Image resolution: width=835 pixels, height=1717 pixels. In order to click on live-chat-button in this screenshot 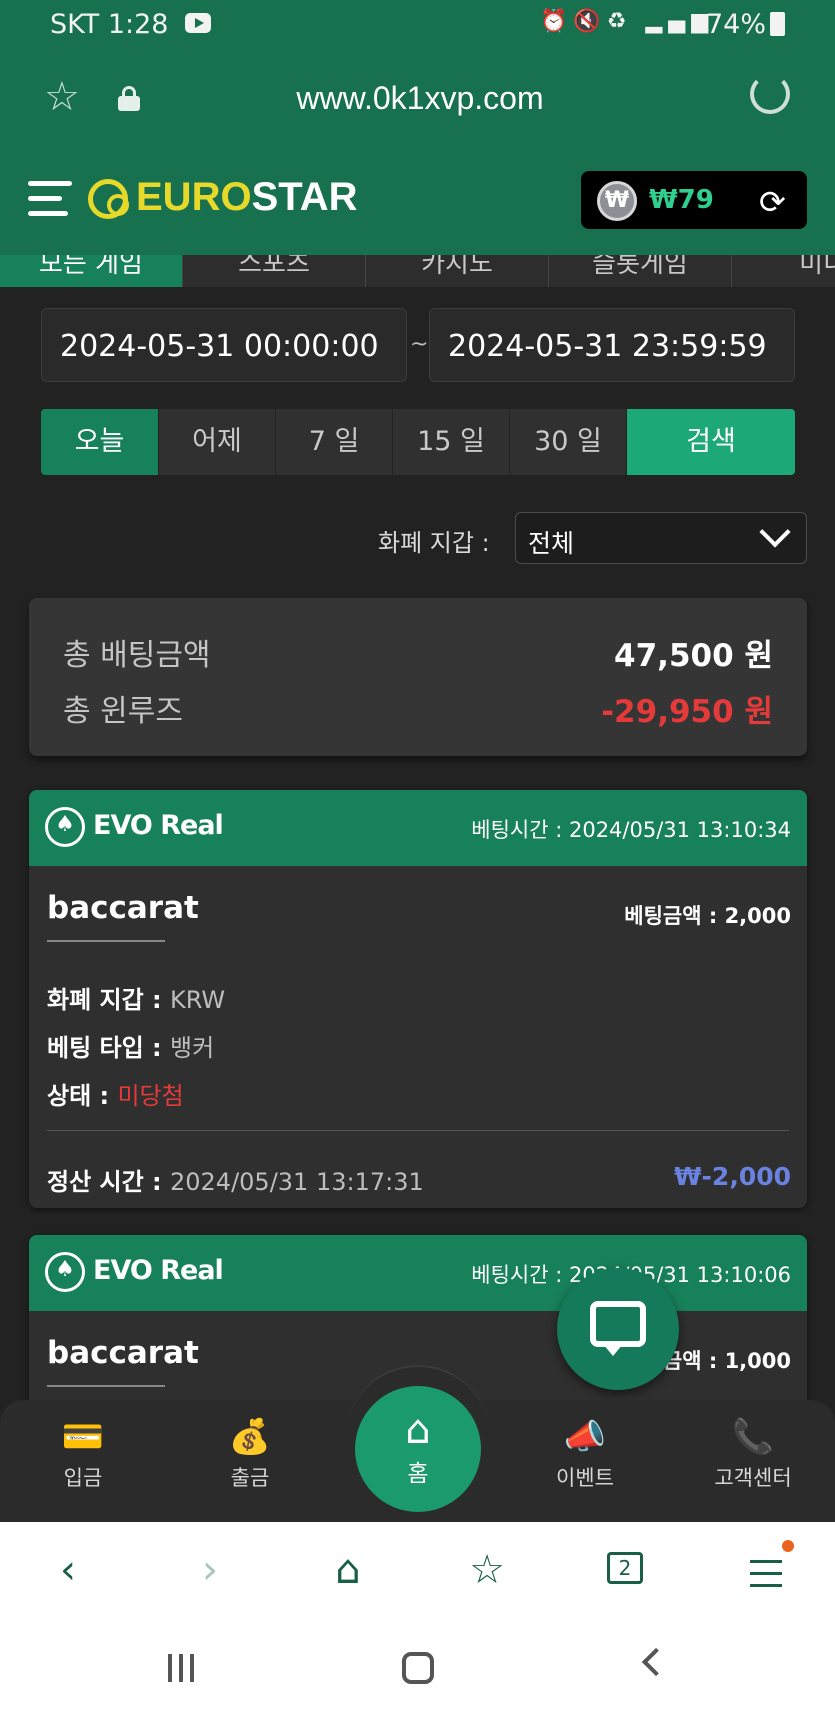, I will do `click(618, 1329)`.